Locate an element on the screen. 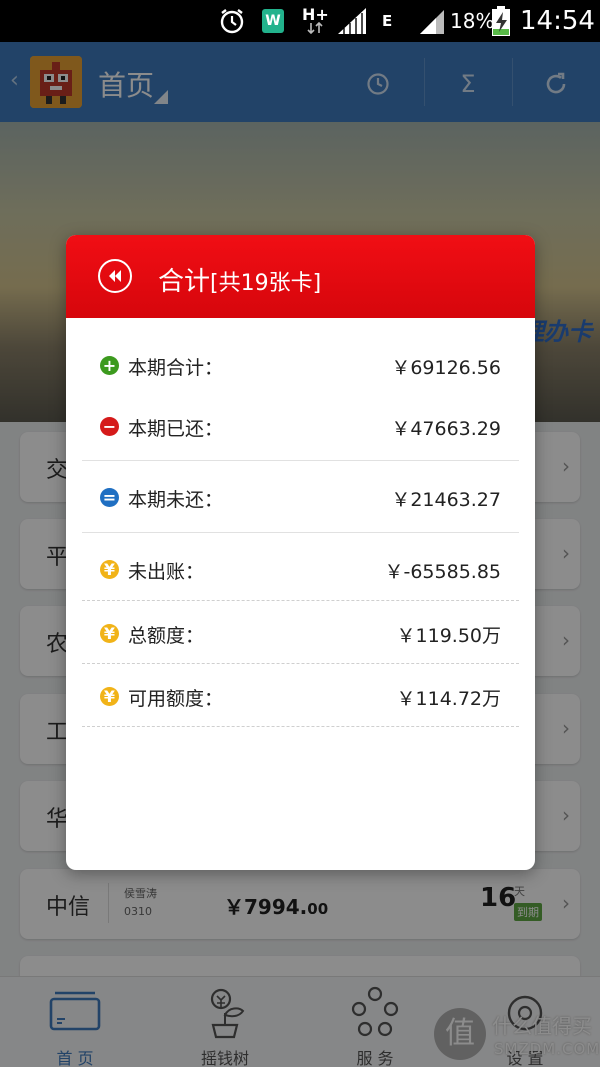 The height and width of the screenshot is (1067, 600). dialog-title: 合计[共19张卡] is located at coordinates (239, 279).